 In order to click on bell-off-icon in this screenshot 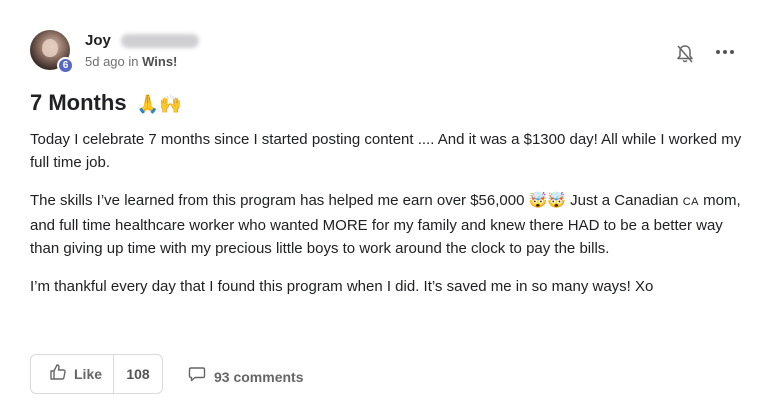, I will do `click(685, 54)`.